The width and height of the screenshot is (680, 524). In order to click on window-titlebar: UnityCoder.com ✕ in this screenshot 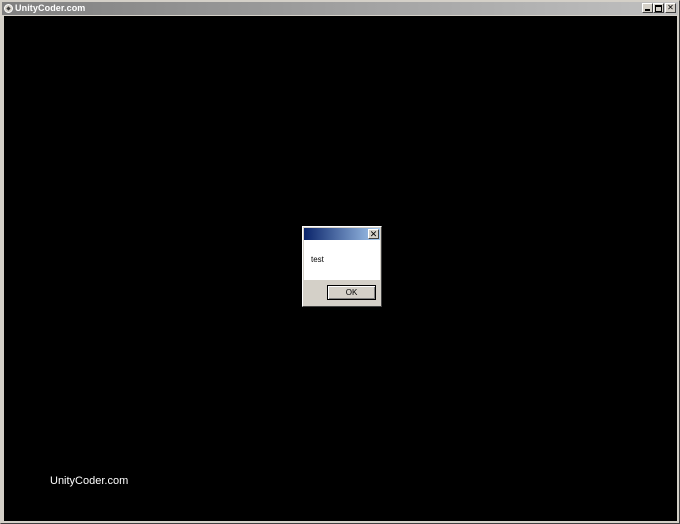, I will do `click(340, 8)`.